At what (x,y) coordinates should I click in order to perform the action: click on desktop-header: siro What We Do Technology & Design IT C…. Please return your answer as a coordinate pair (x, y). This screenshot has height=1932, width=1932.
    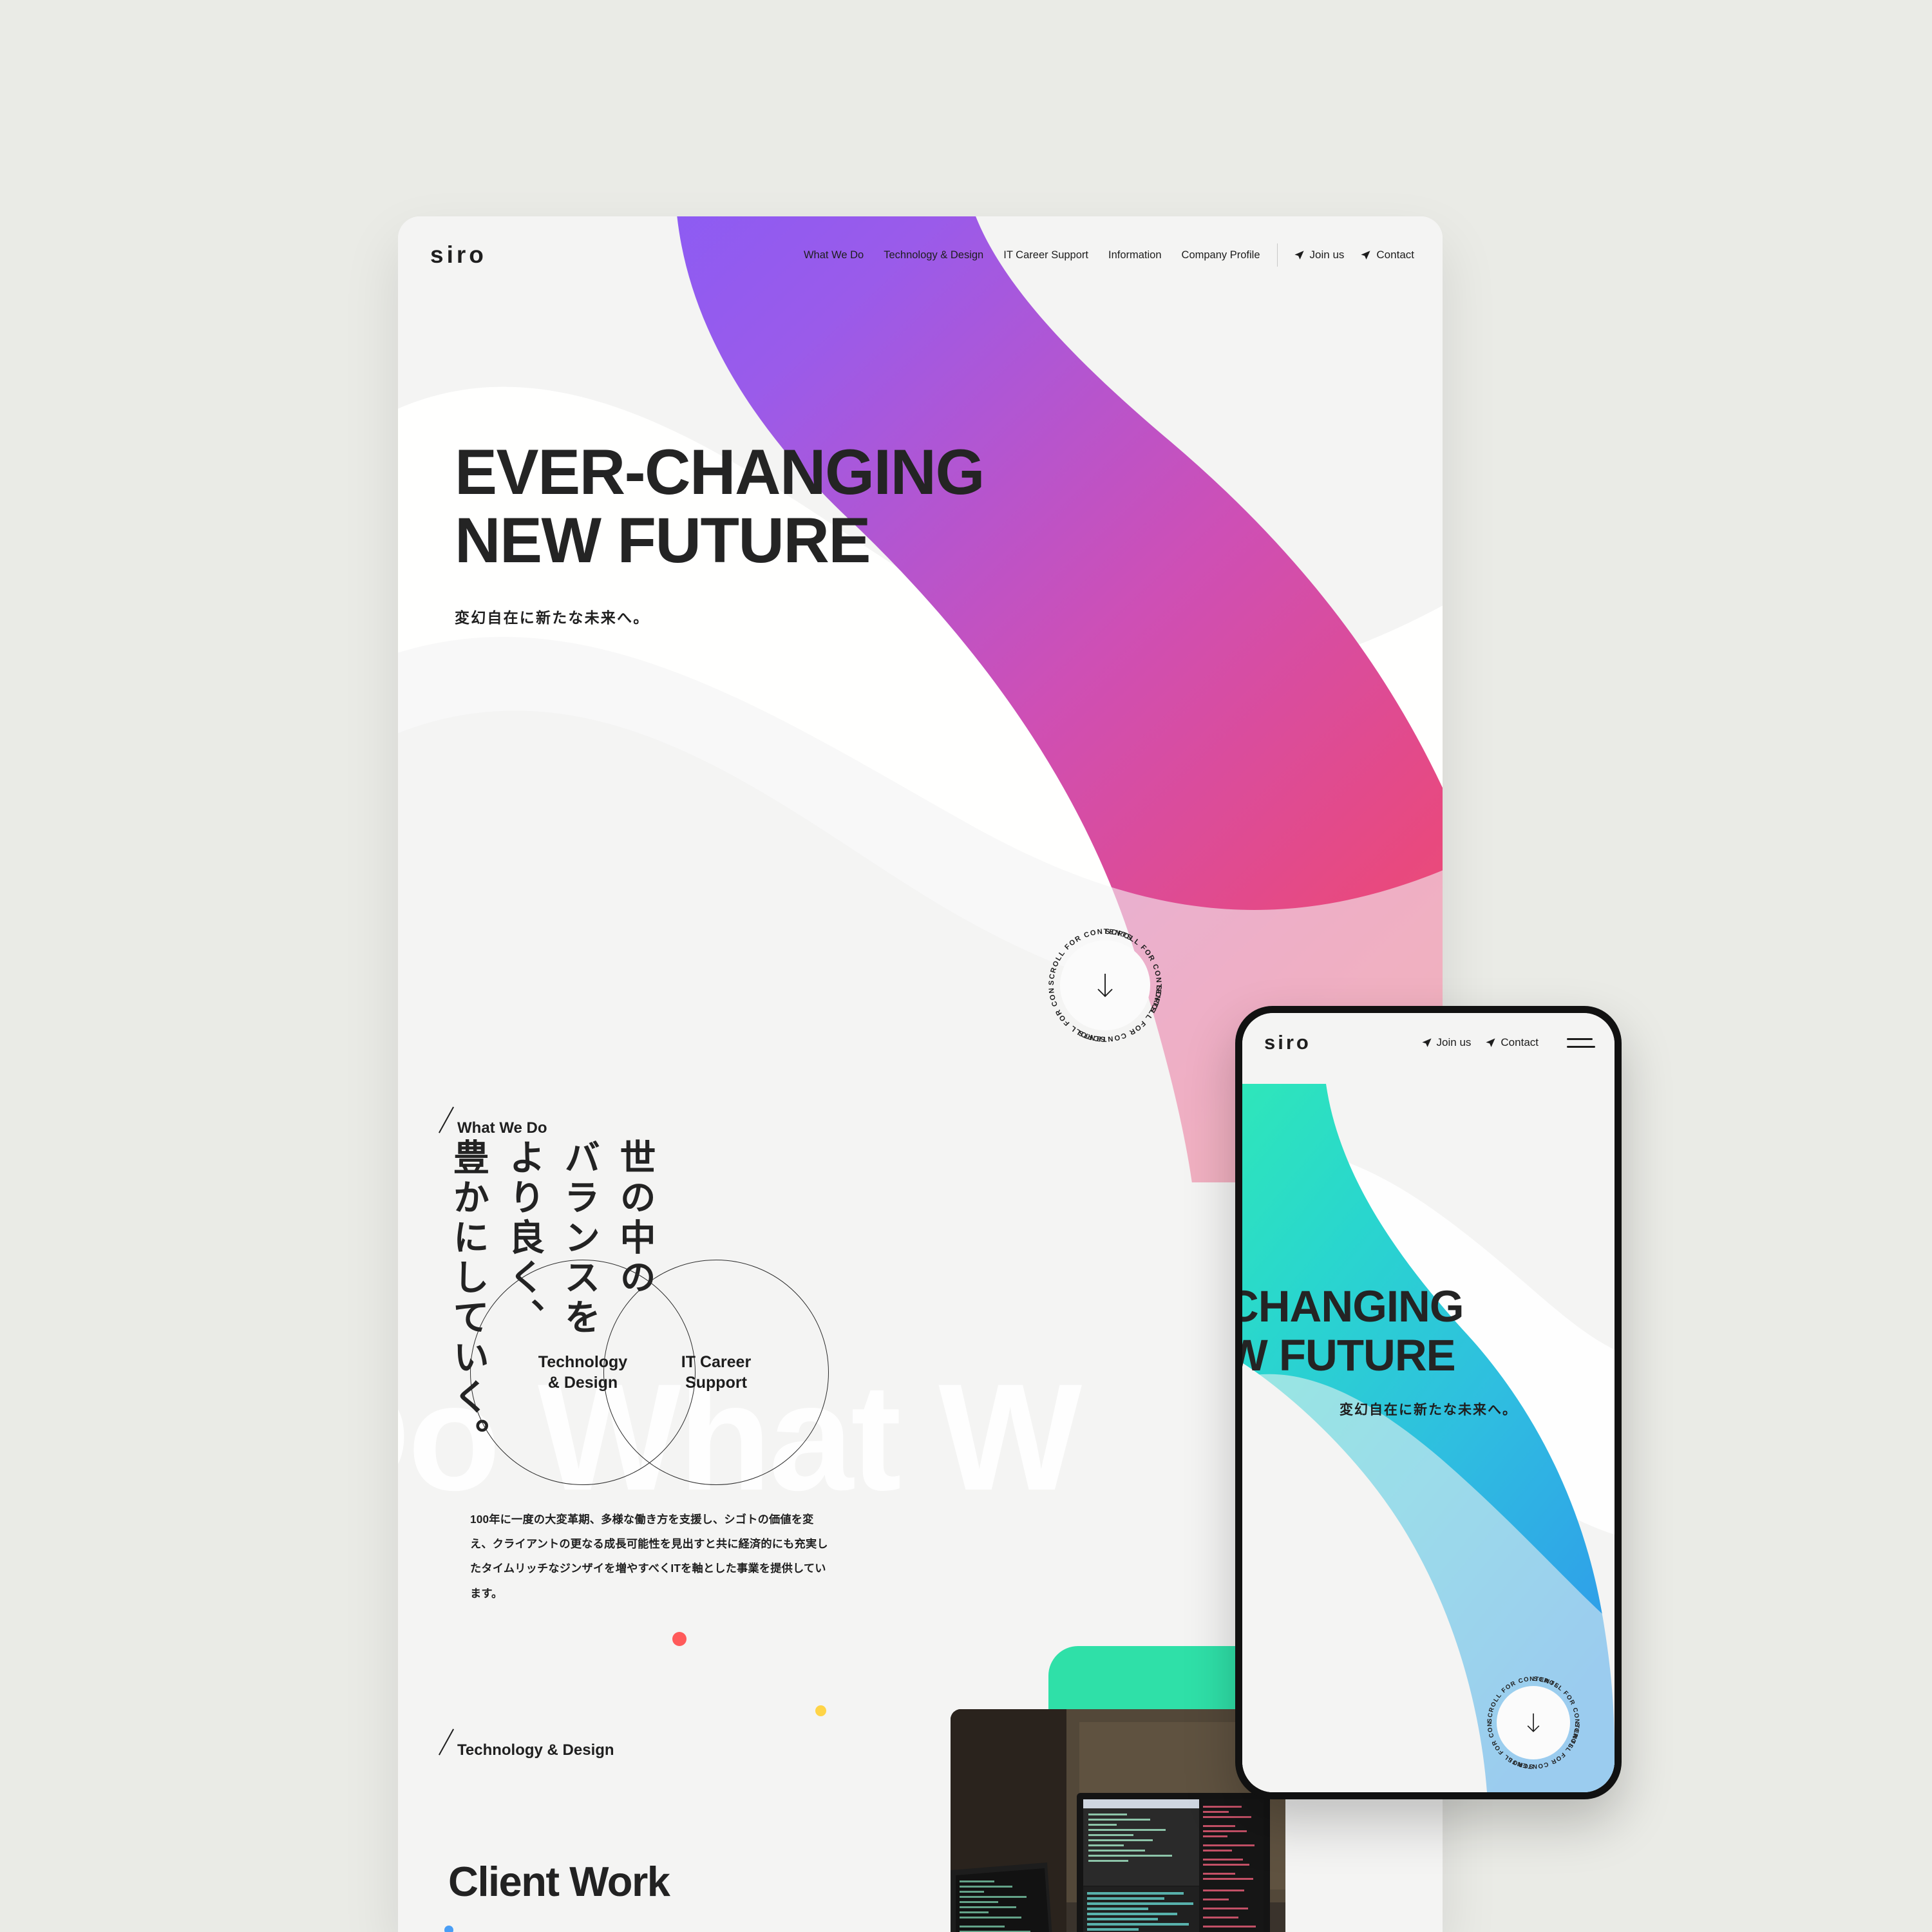
    Looking at the image, I should click on (920, 255).